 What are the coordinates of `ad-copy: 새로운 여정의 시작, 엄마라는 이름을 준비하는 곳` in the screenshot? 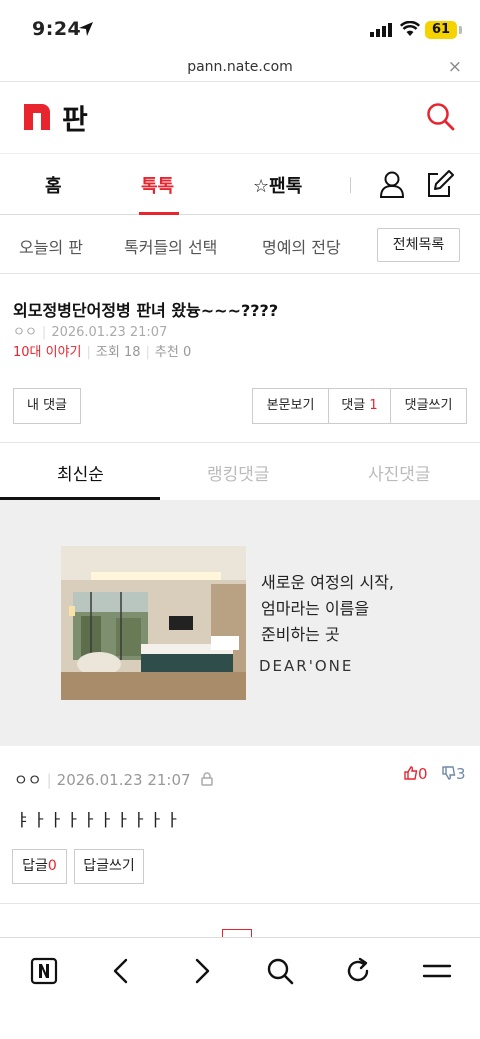 It's located at (327, 609).